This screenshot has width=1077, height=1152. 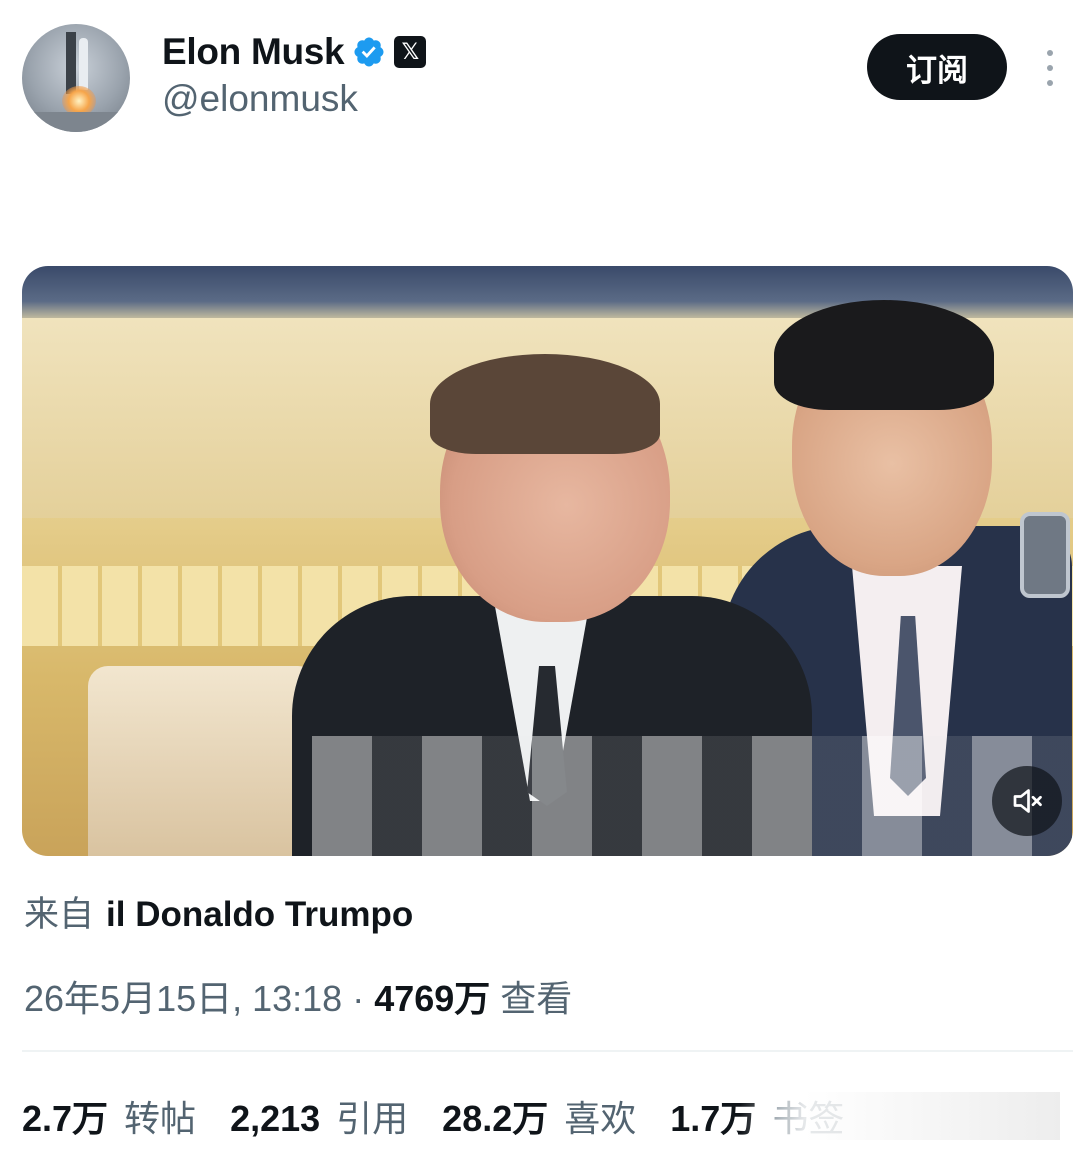 I want to click on avatar, so click(x=76, y=78).